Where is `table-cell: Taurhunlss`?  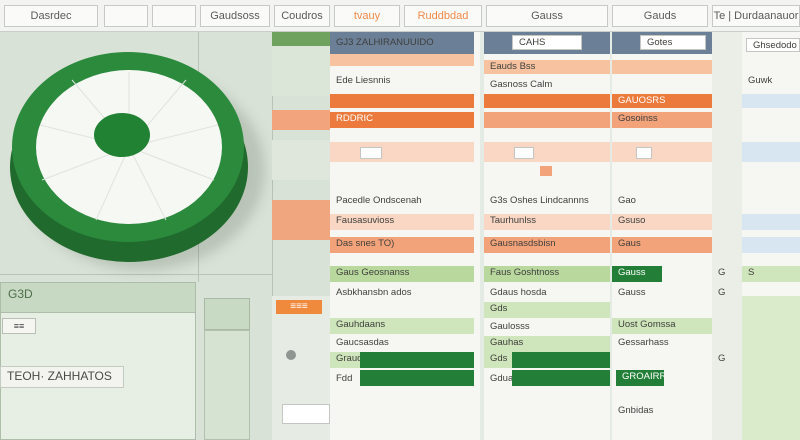
table-cell: Taurhunlss is located at coordinates (547, 222).